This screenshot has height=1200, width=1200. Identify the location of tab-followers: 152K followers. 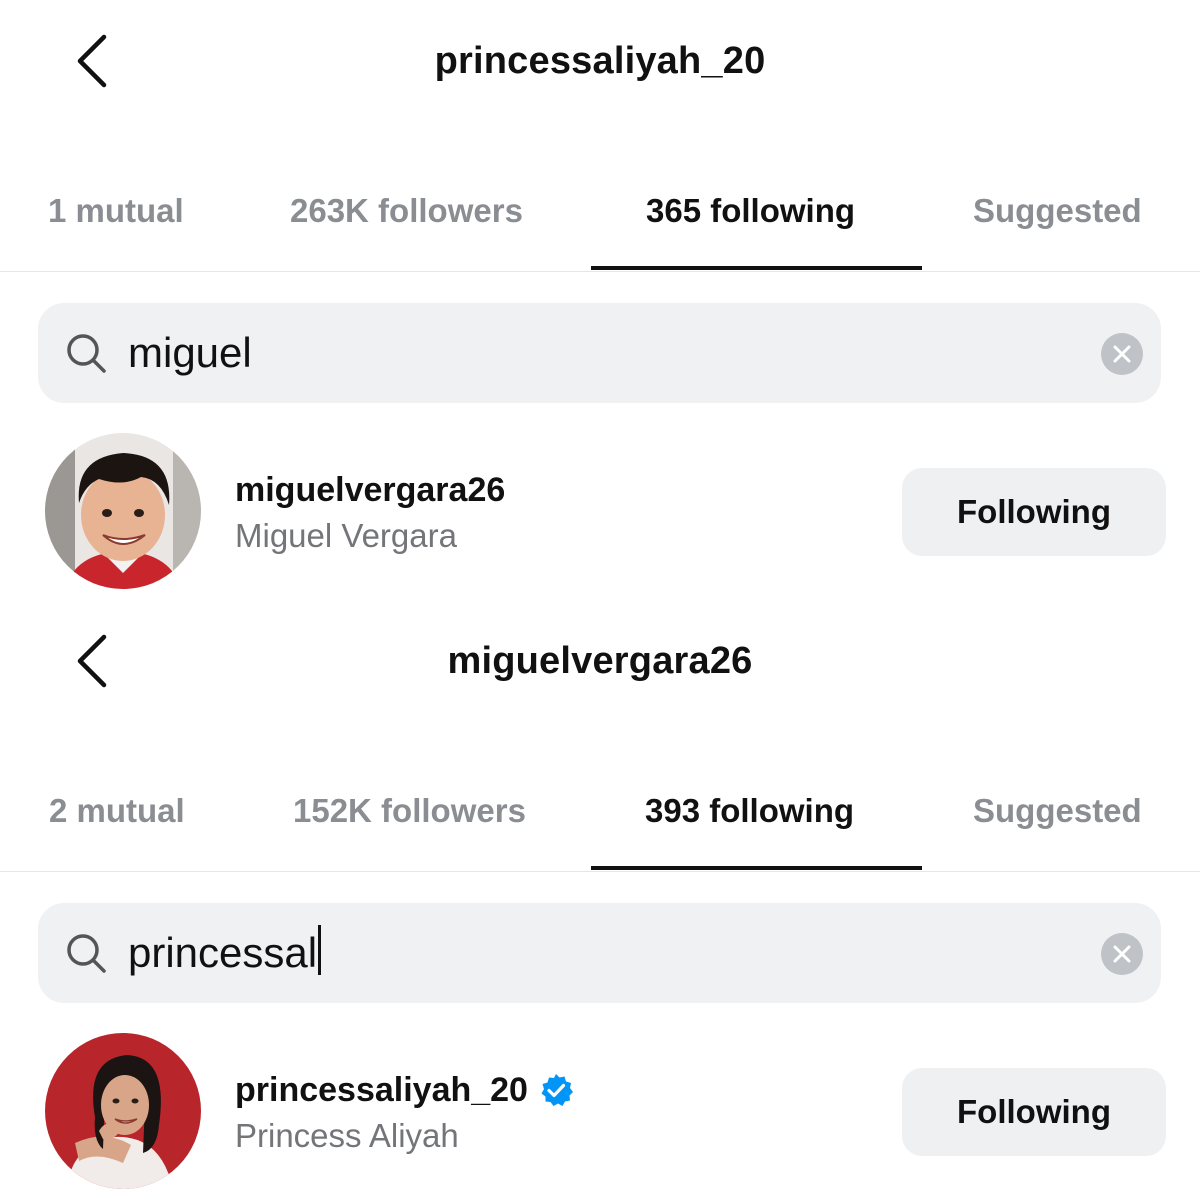
(409, 811).